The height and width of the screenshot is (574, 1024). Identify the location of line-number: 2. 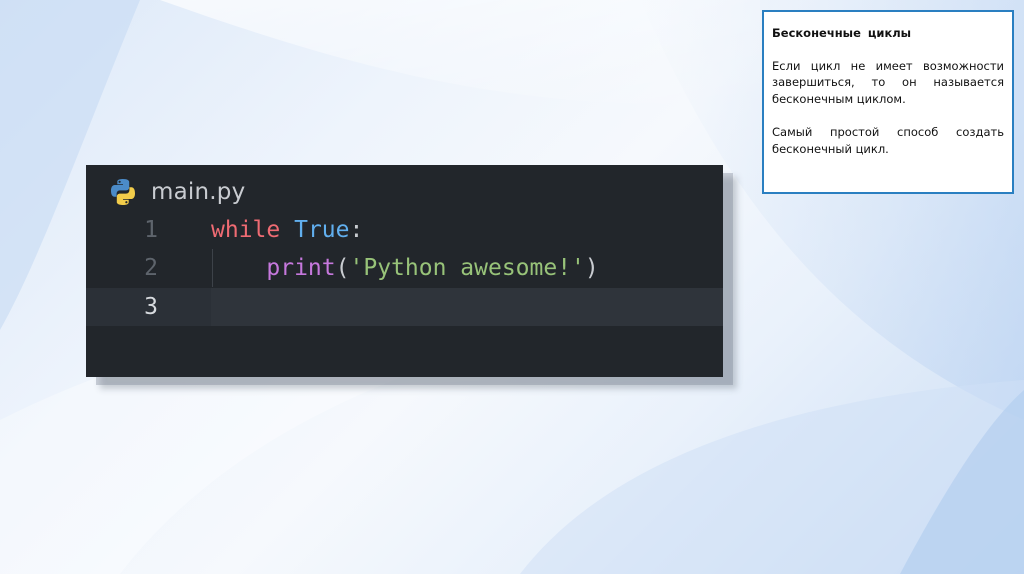
(151, 268).